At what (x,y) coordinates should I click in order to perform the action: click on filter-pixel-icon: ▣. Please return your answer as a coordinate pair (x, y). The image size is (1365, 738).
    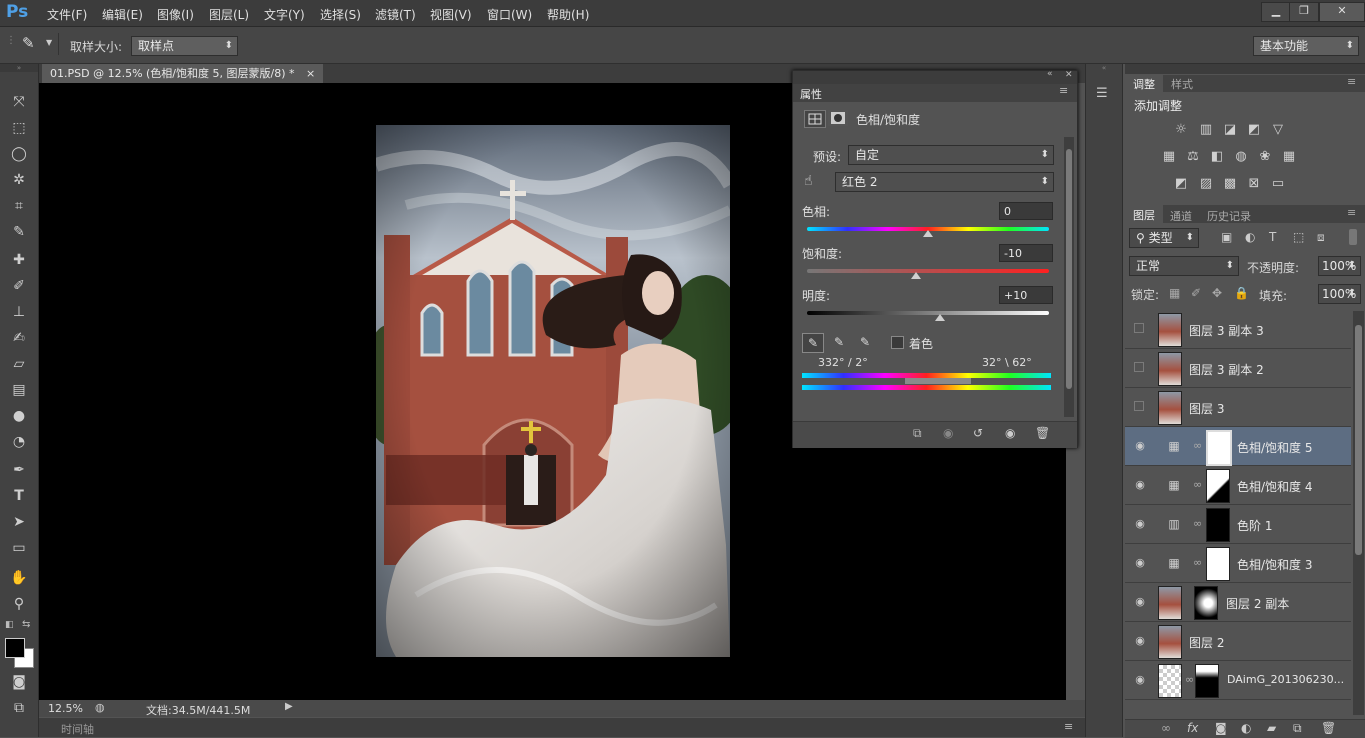
    Looking at the image, I should click on (1226, 237).